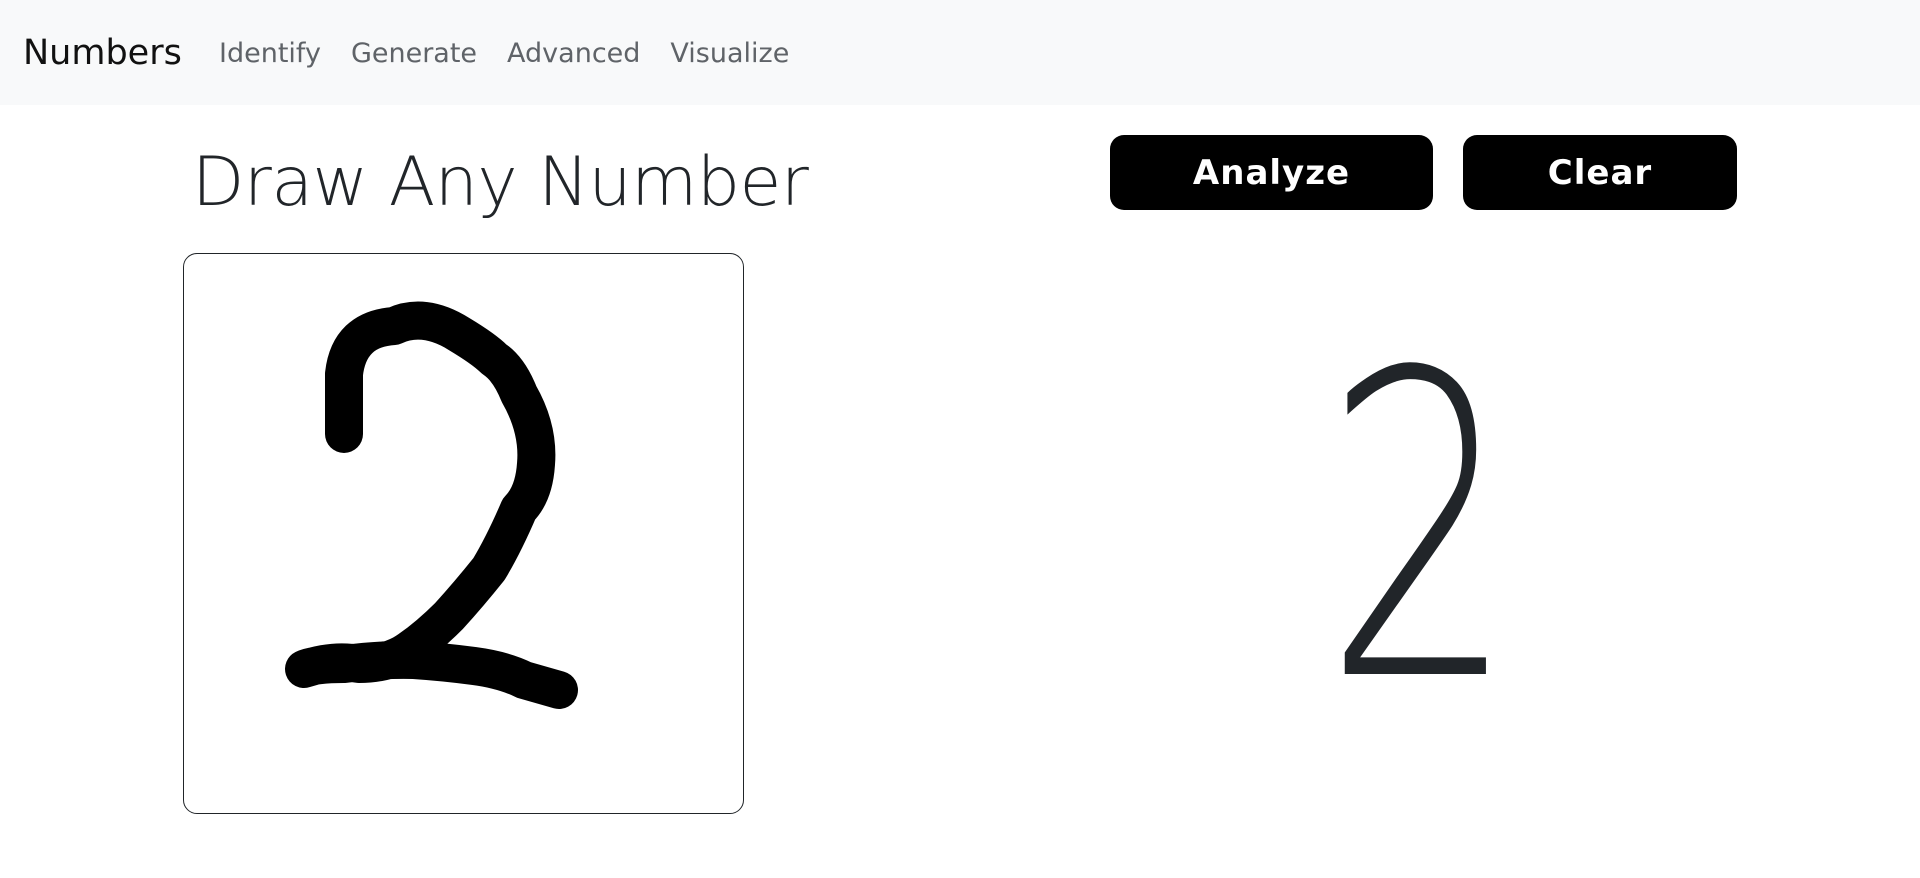 This screenshot has height=878, width=1920. What do you see at coordinates (500, 182) in the screenshot?
I see `page-title: Draw Any Number` at bounding box center [500, 182].